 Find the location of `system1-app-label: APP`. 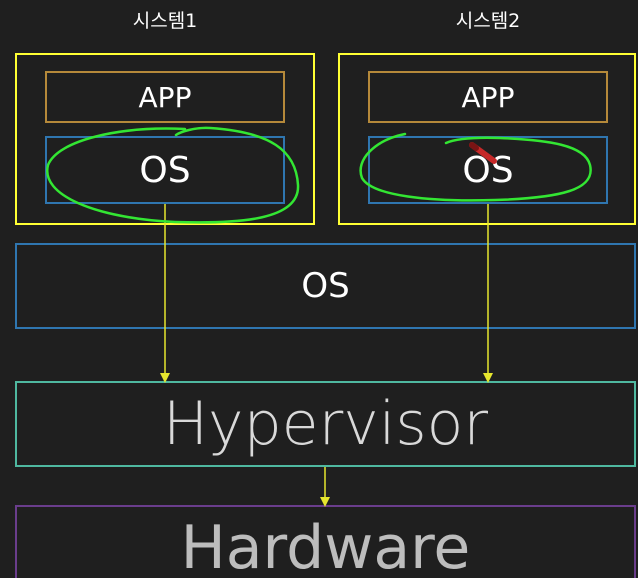

system1-app-label: APP is located at coordinates (165, 97).